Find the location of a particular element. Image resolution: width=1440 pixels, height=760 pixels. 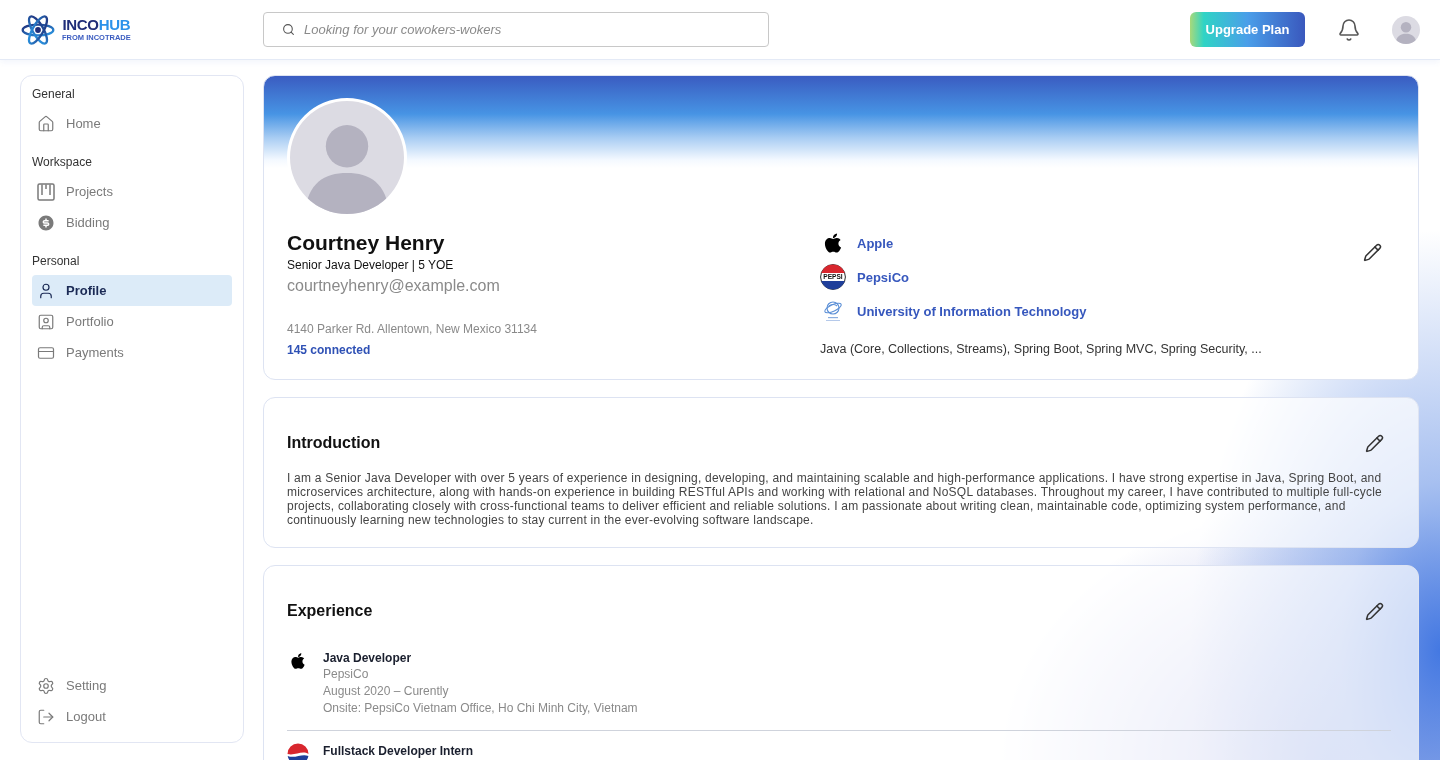

profile-name: Courtney Henry is located at coordinates (366, 243).